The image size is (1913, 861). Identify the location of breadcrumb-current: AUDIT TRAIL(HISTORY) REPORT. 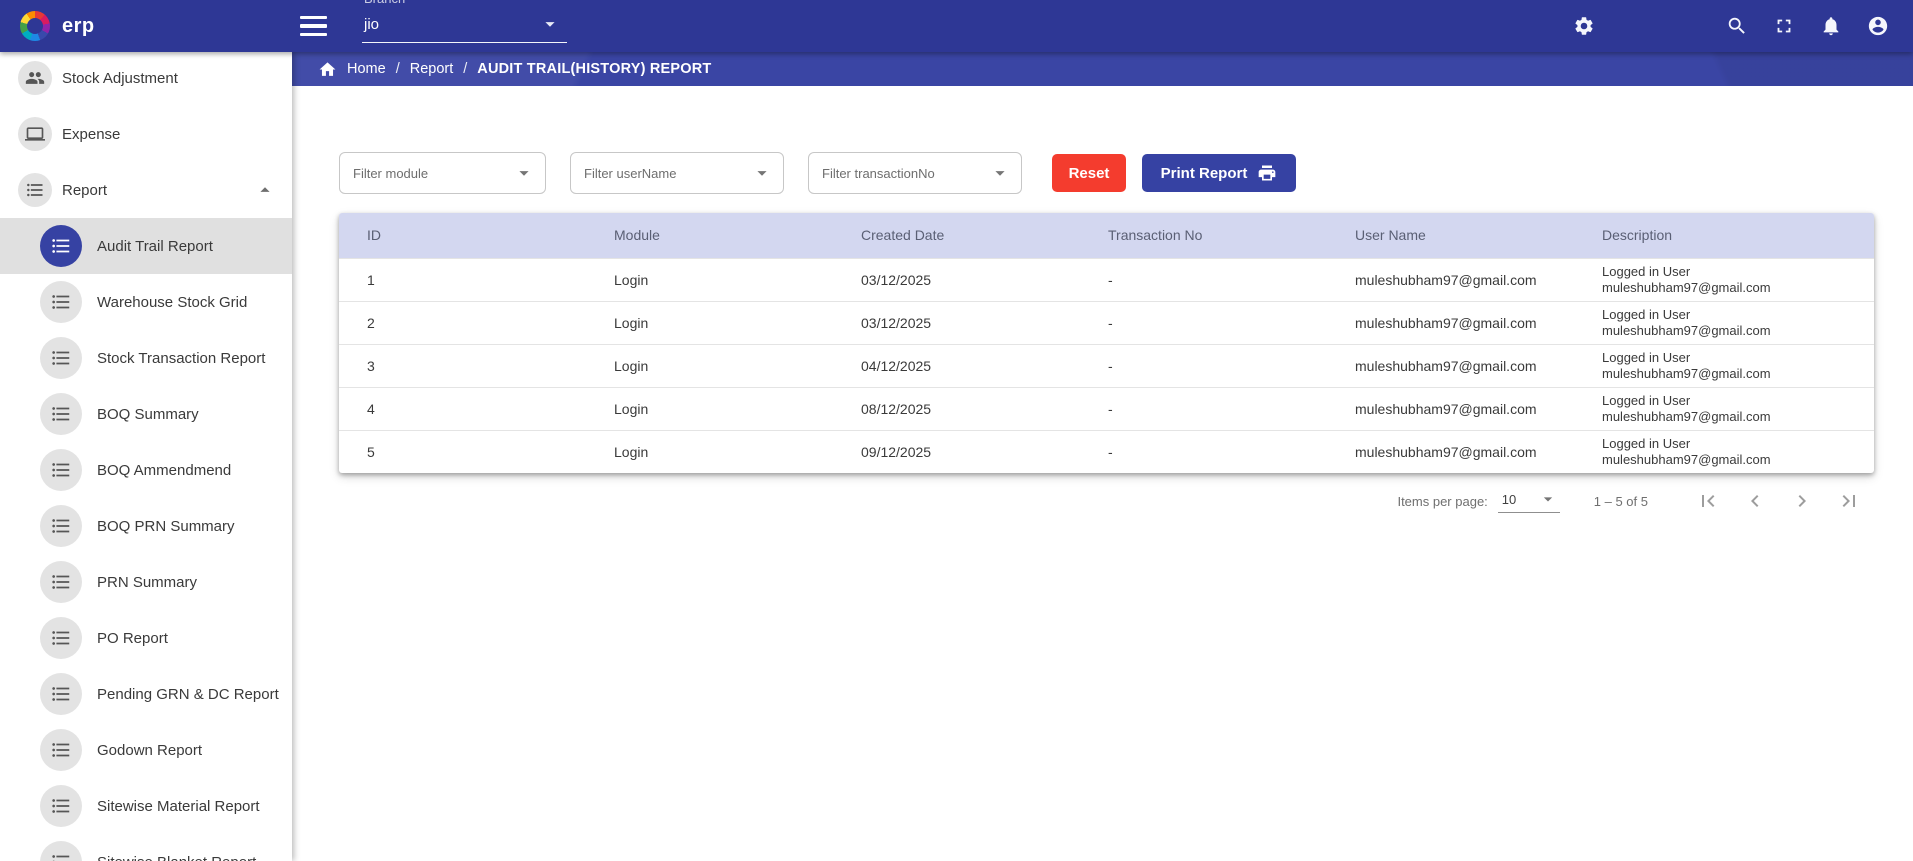
(594, 69).